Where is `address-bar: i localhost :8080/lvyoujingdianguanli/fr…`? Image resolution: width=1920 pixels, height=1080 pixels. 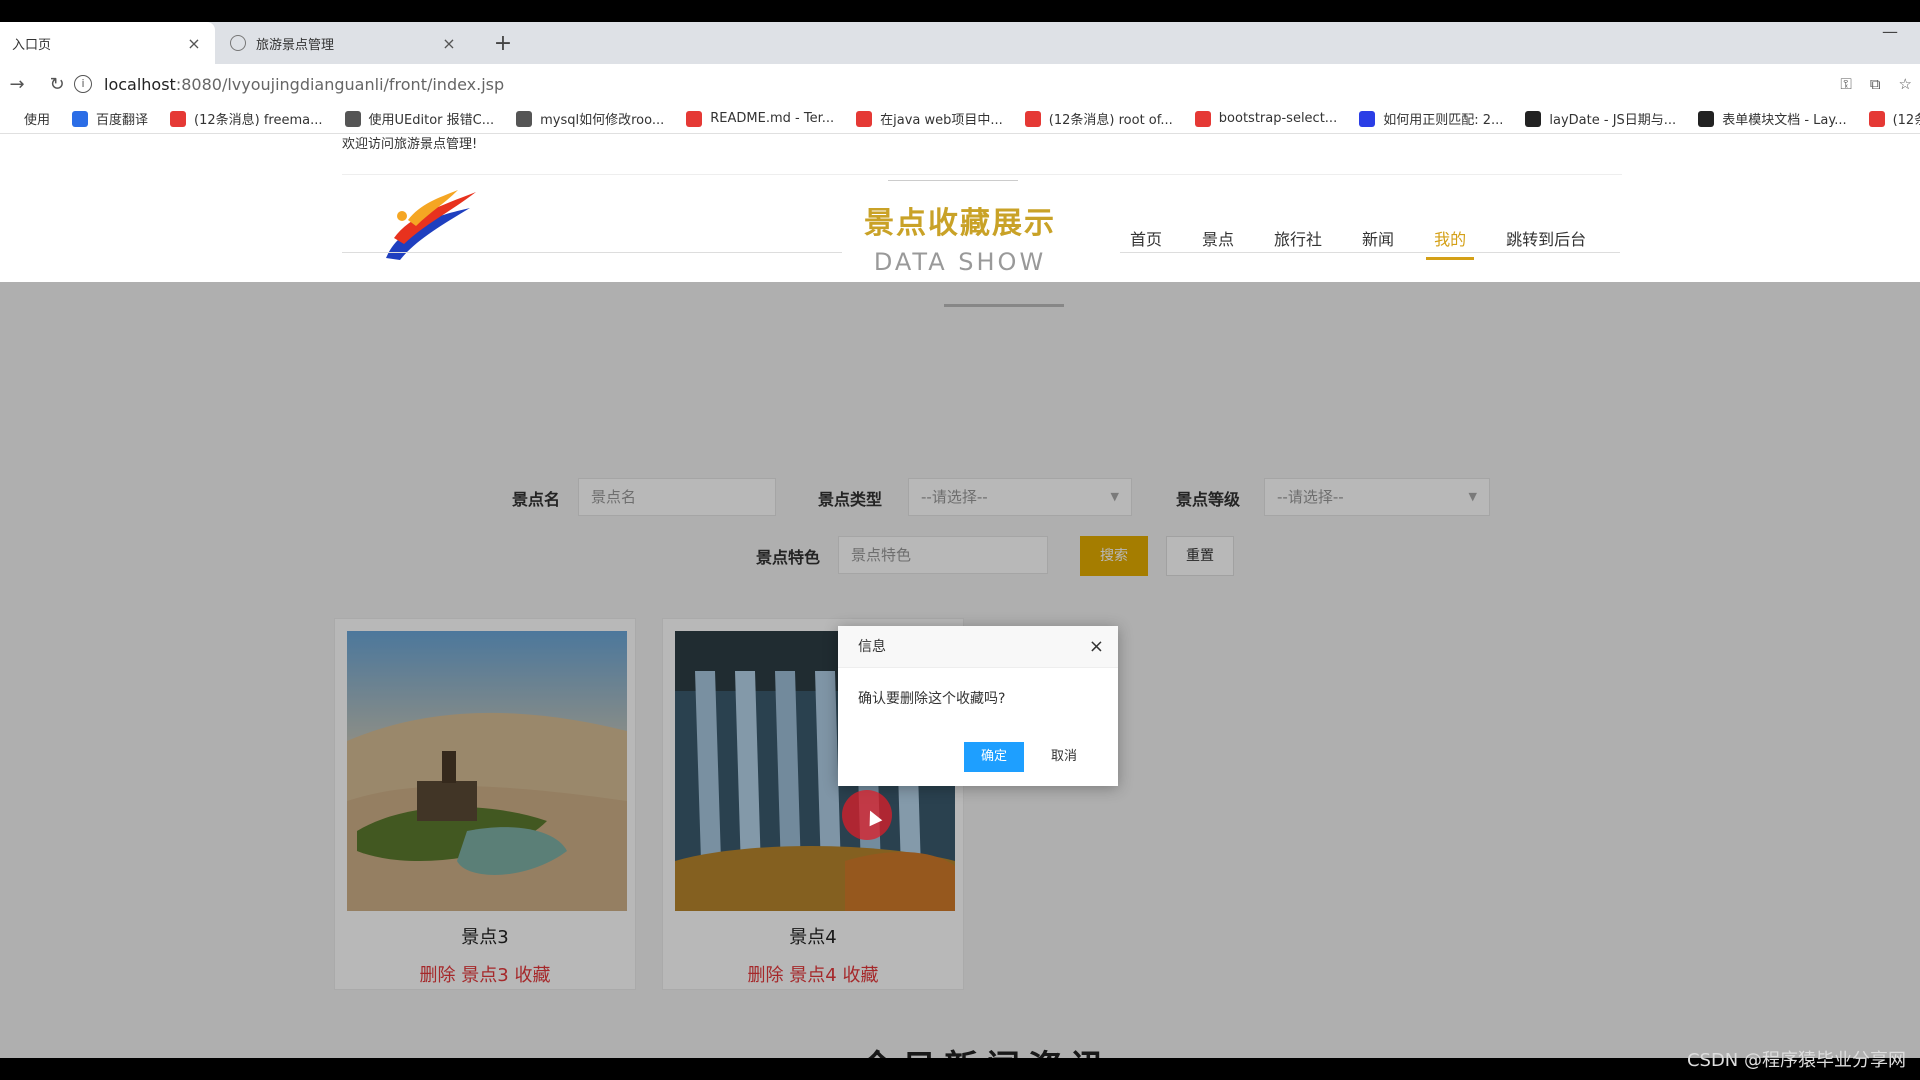 address-bar: i localhost :8080/lvyoujingdianguanli/fr… is located at coordinates (934, 84).